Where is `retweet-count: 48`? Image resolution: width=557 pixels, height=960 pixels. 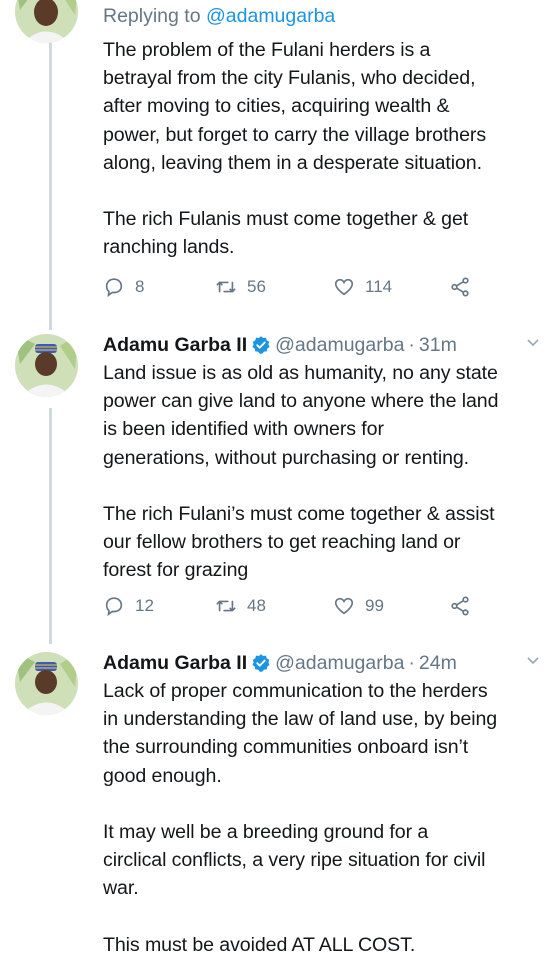
retweet-count: 48 is located at coordinates (256, 605).